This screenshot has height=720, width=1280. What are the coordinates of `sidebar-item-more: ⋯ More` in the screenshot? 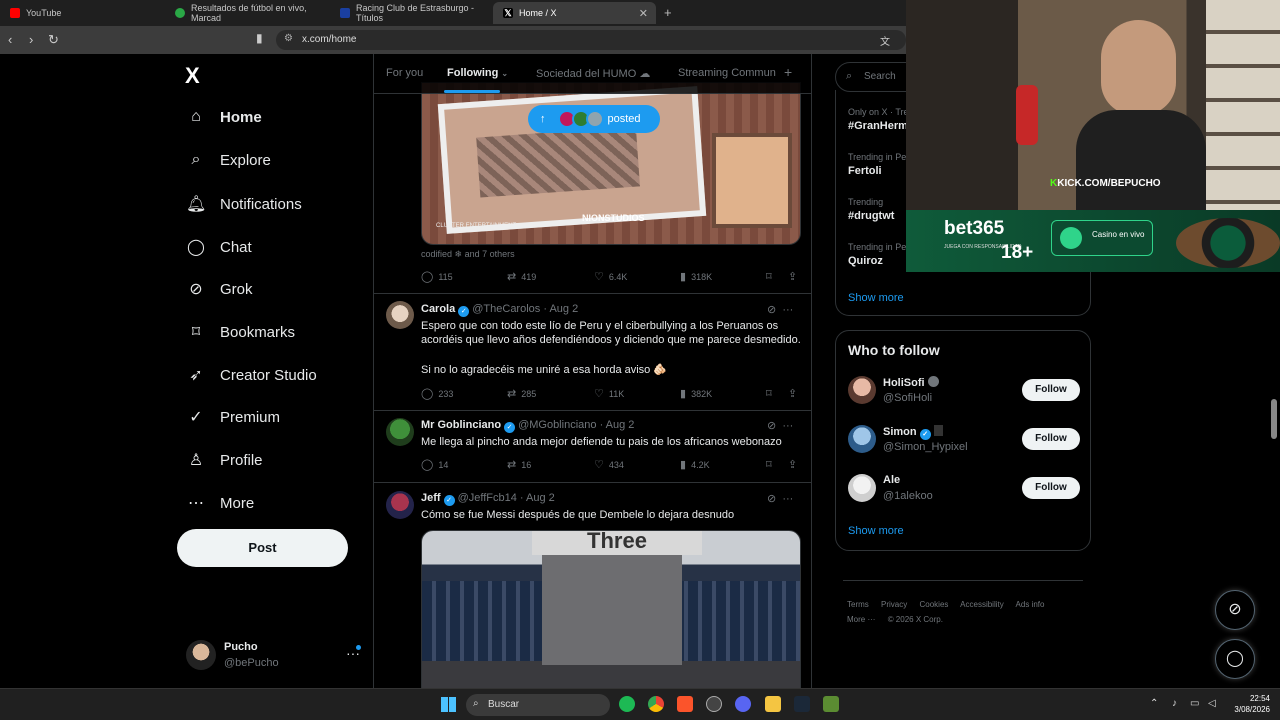 It's located at (220, 503).